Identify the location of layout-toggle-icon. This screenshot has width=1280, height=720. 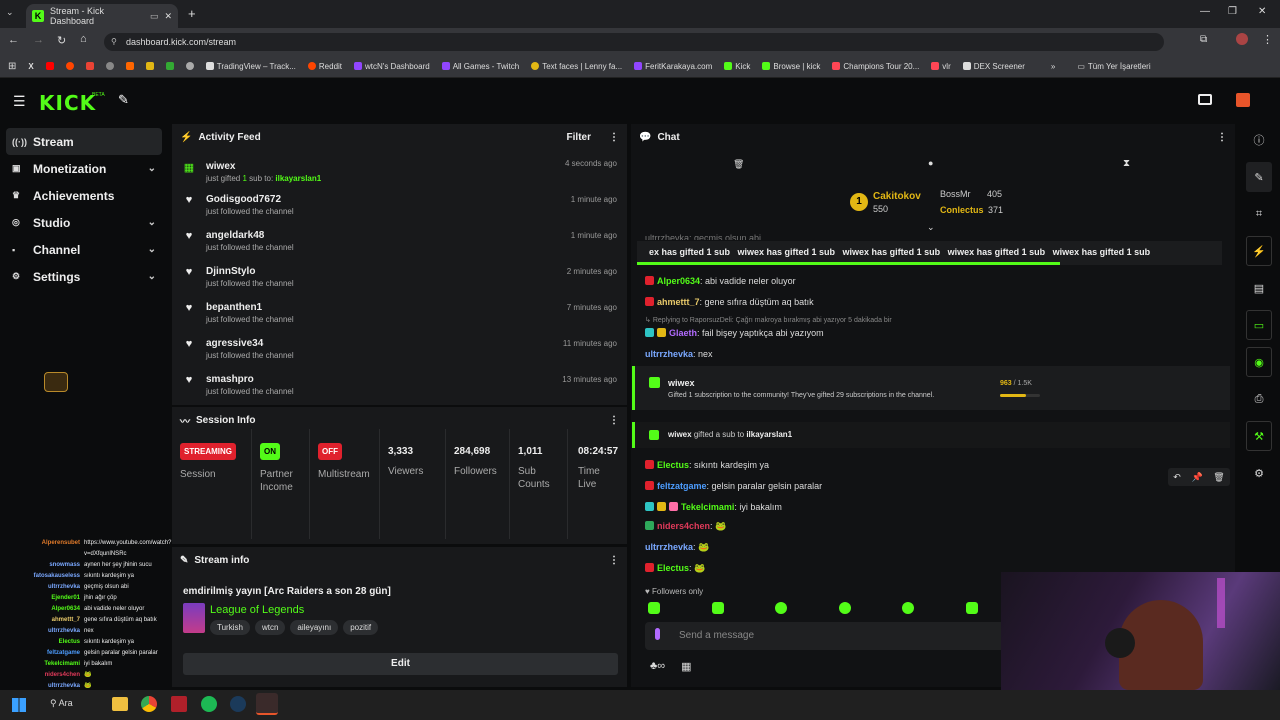
(1205, 99).